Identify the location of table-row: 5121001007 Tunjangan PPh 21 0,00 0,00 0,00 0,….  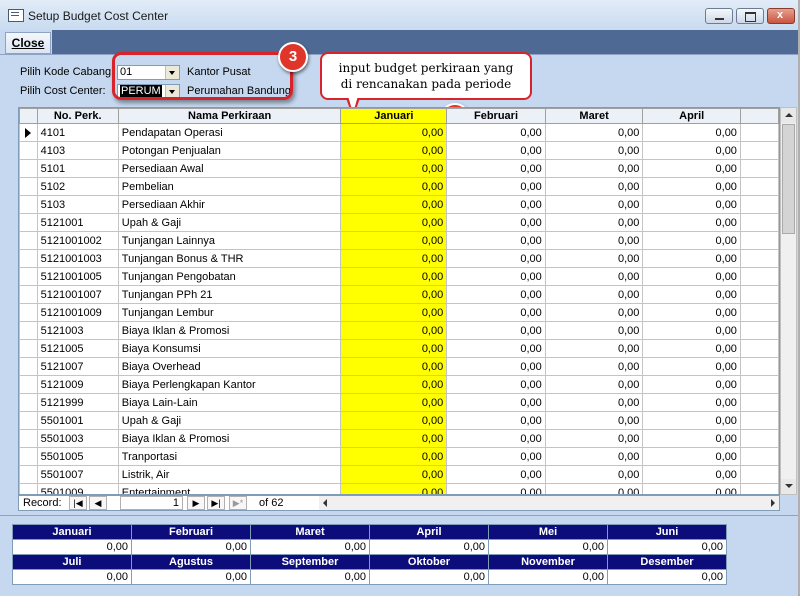
(399, 294).